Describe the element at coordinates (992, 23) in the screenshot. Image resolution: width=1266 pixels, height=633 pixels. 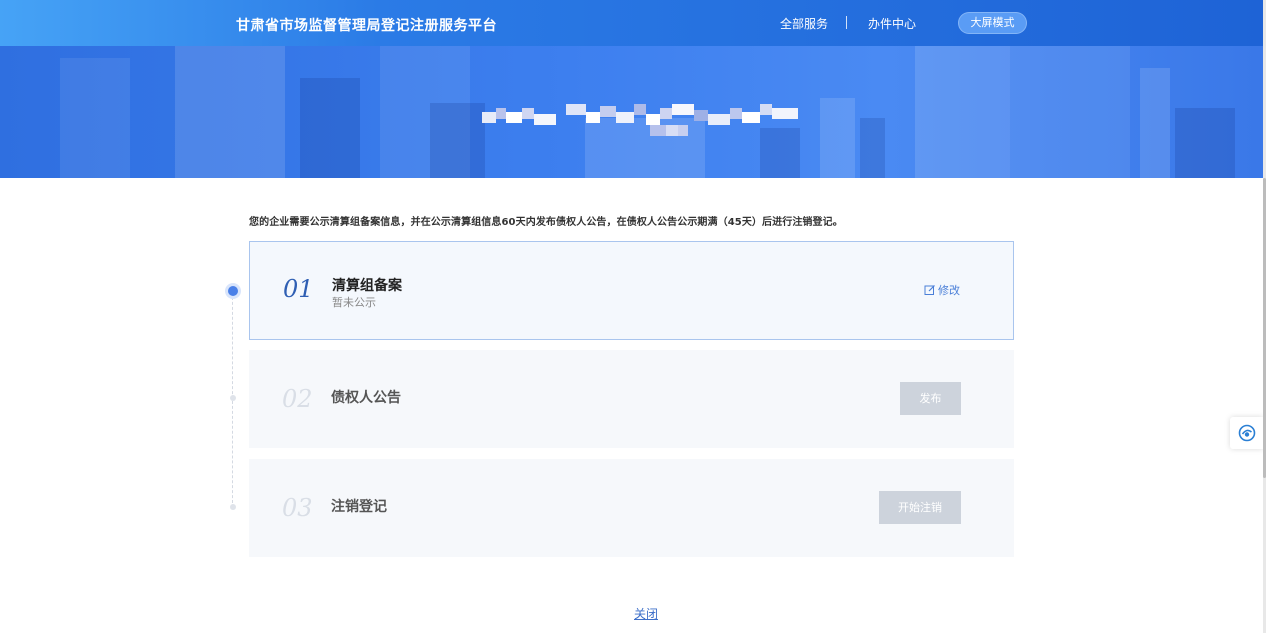
I see `screen-mode-button: 大屏模式` at that location.